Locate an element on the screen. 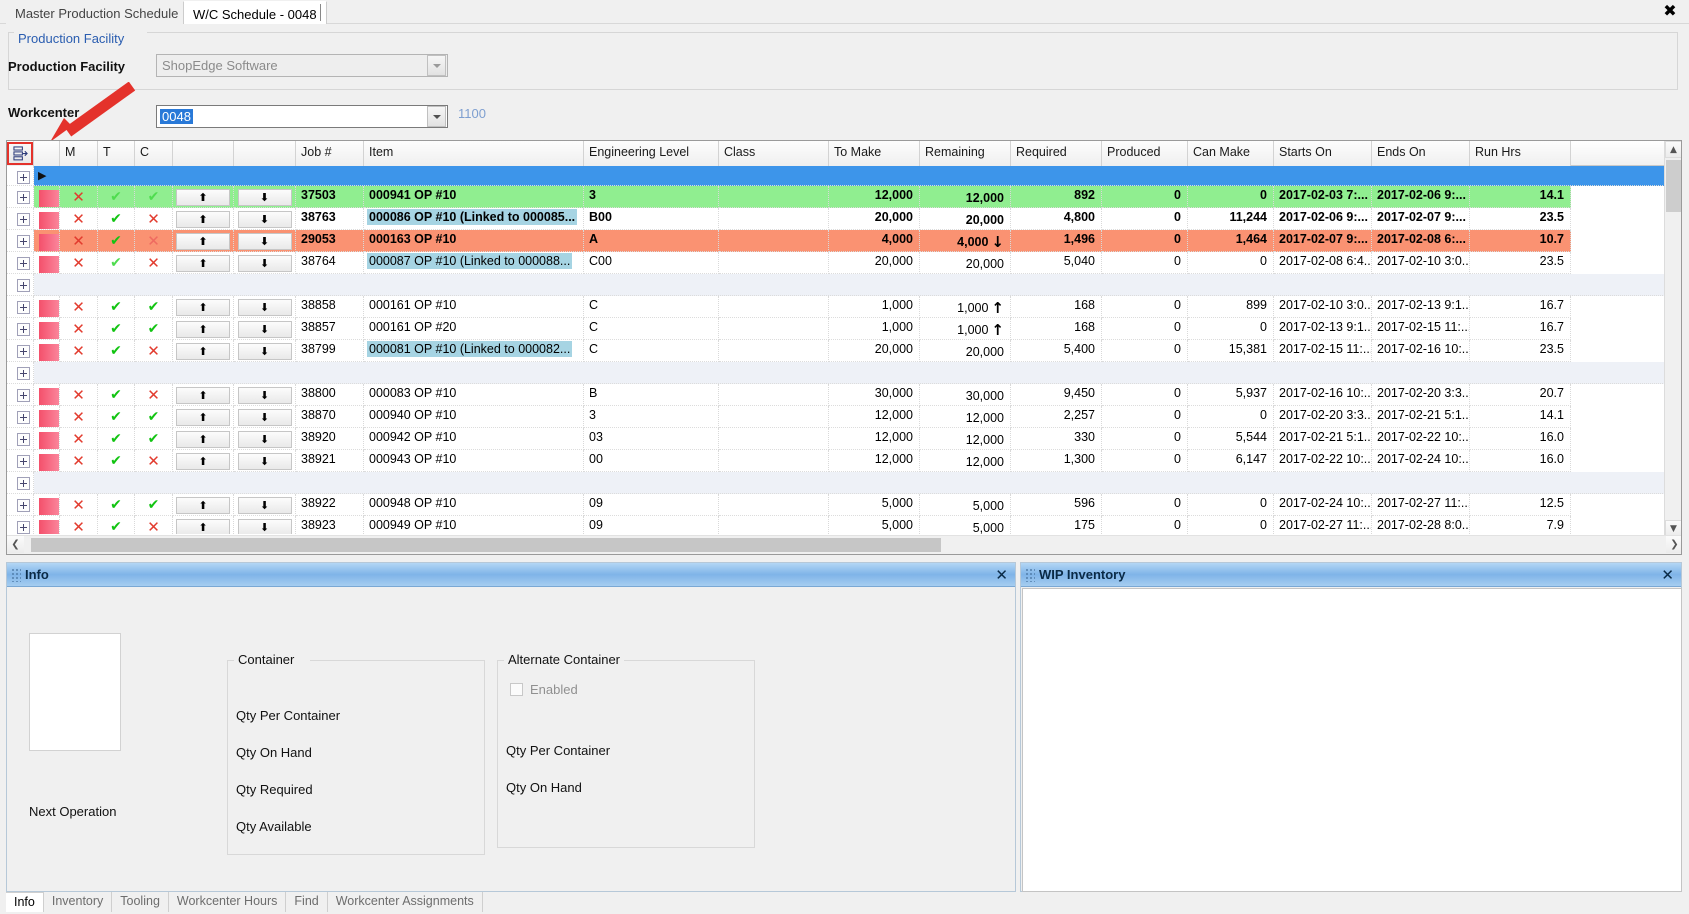  grid-header-move-up is located at coordinates (203, 153).